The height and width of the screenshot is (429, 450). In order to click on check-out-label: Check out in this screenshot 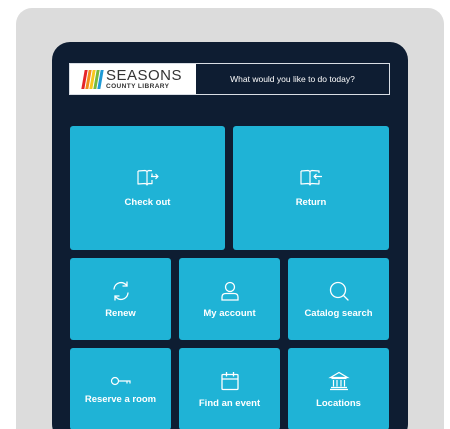, I will do `click(147, 202)`.